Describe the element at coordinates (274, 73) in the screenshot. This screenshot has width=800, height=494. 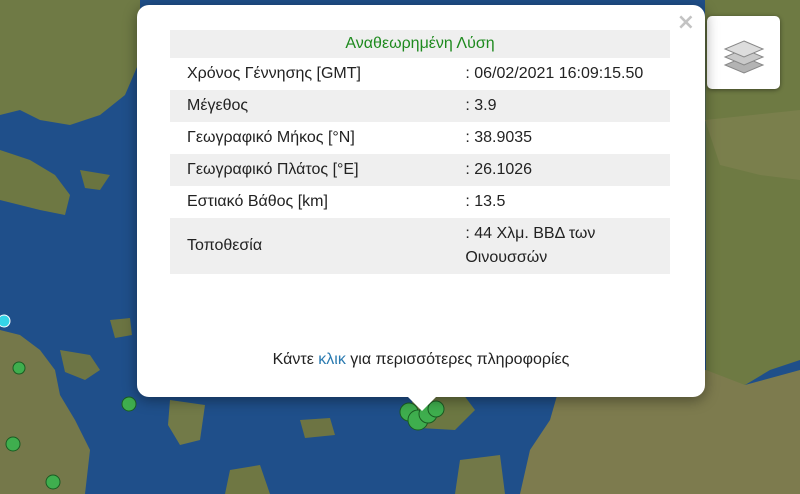
I see `row-label: Χρόνος Γέννησης [GMT]` at that location.